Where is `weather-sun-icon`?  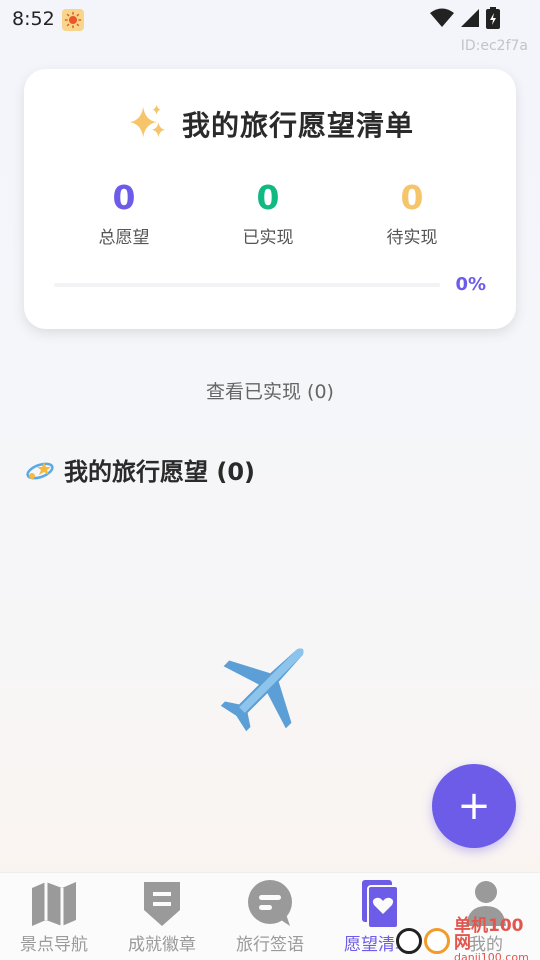
weather-sun-icon is located at coordinates (73, 20).